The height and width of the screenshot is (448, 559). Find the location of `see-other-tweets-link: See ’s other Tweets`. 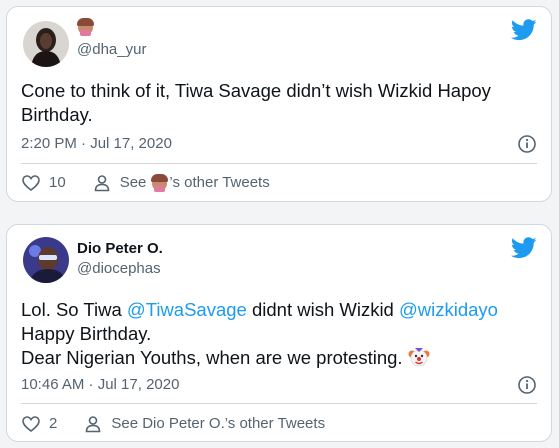

see-other-tweets-link: See ’s other Tweets is located at coordinates (181, 183).